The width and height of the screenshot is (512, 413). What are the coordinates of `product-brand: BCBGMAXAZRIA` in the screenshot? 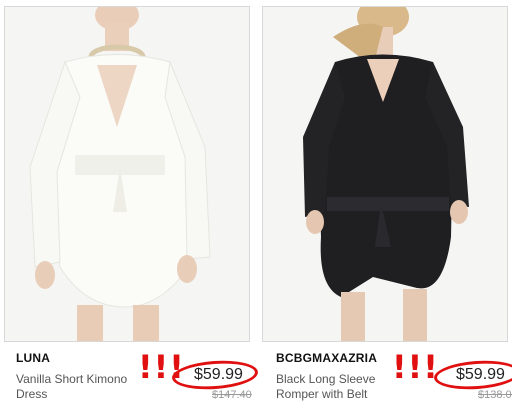 It's located at (326, 358).